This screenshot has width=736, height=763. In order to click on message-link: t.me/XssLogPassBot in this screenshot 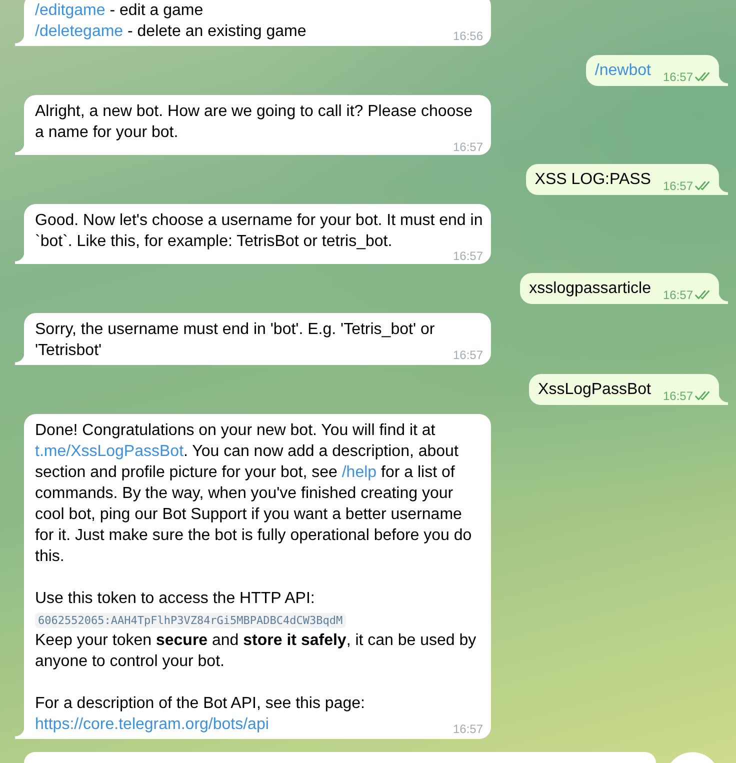, I will do `click(109, 451)`.